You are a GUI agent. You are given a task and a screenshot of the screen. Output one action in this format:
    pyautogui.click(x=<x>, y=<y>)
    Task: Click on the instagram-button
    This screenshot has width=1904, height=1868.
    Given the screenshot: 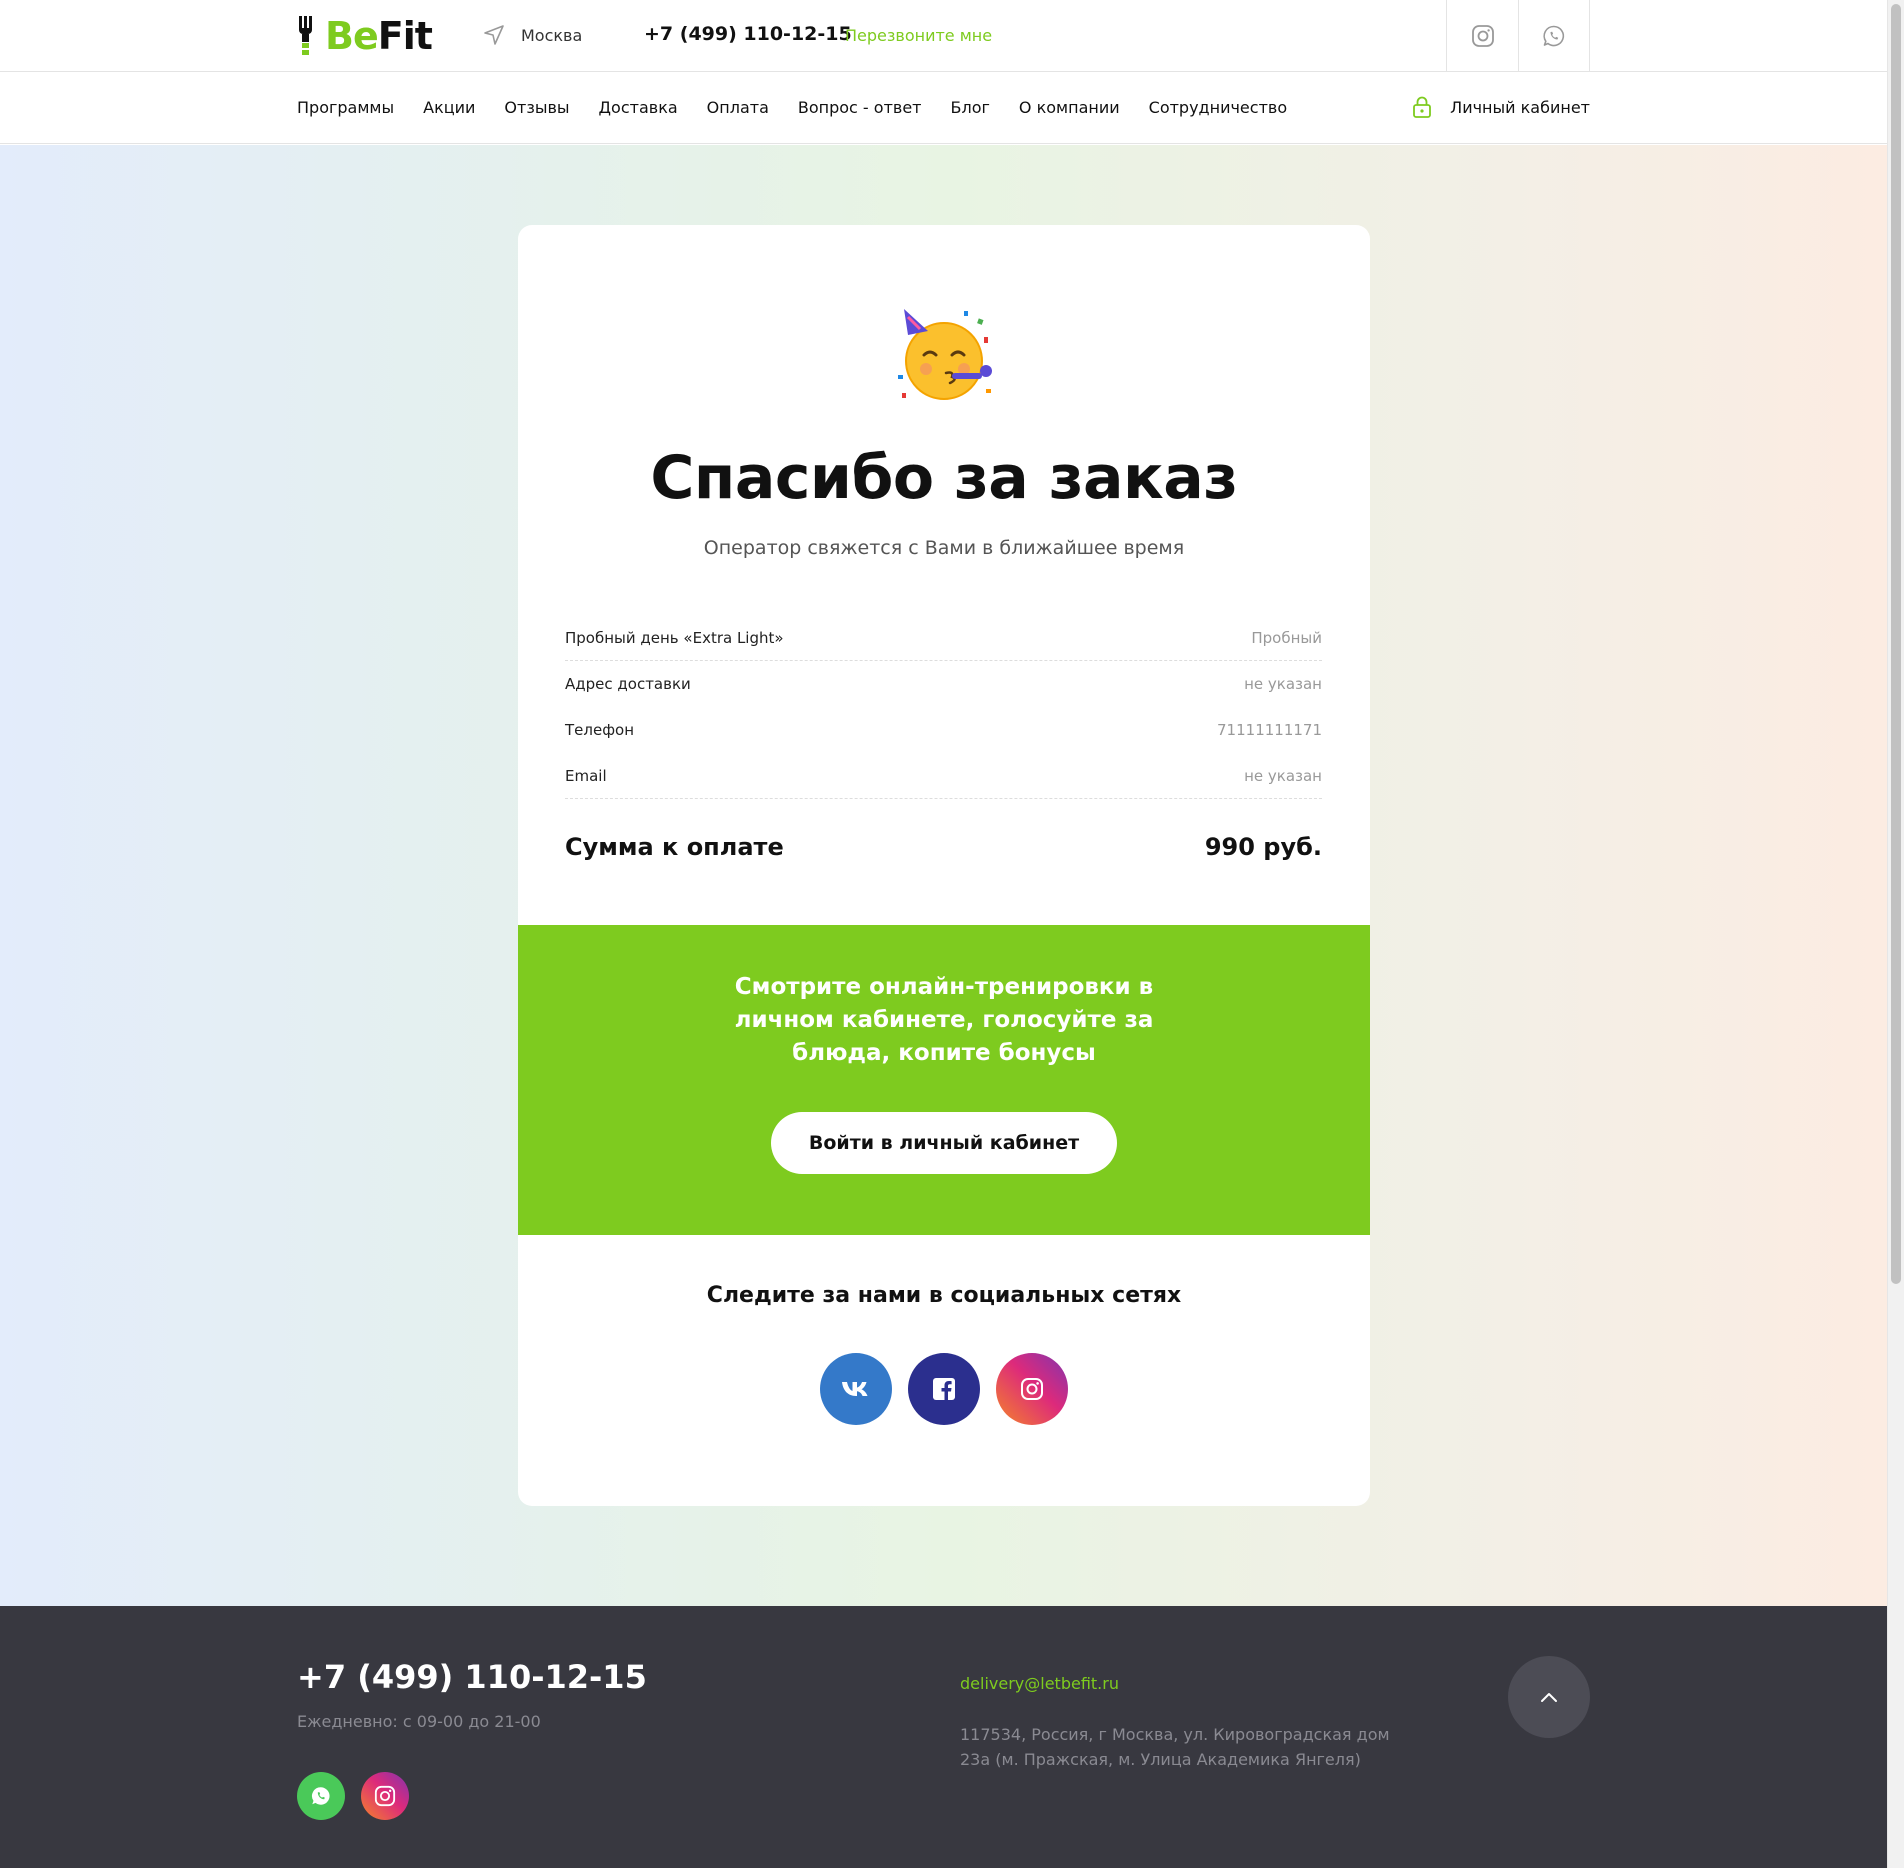 What is the action you would take?
    pyautogui.click(x=1032, y=1389)
    